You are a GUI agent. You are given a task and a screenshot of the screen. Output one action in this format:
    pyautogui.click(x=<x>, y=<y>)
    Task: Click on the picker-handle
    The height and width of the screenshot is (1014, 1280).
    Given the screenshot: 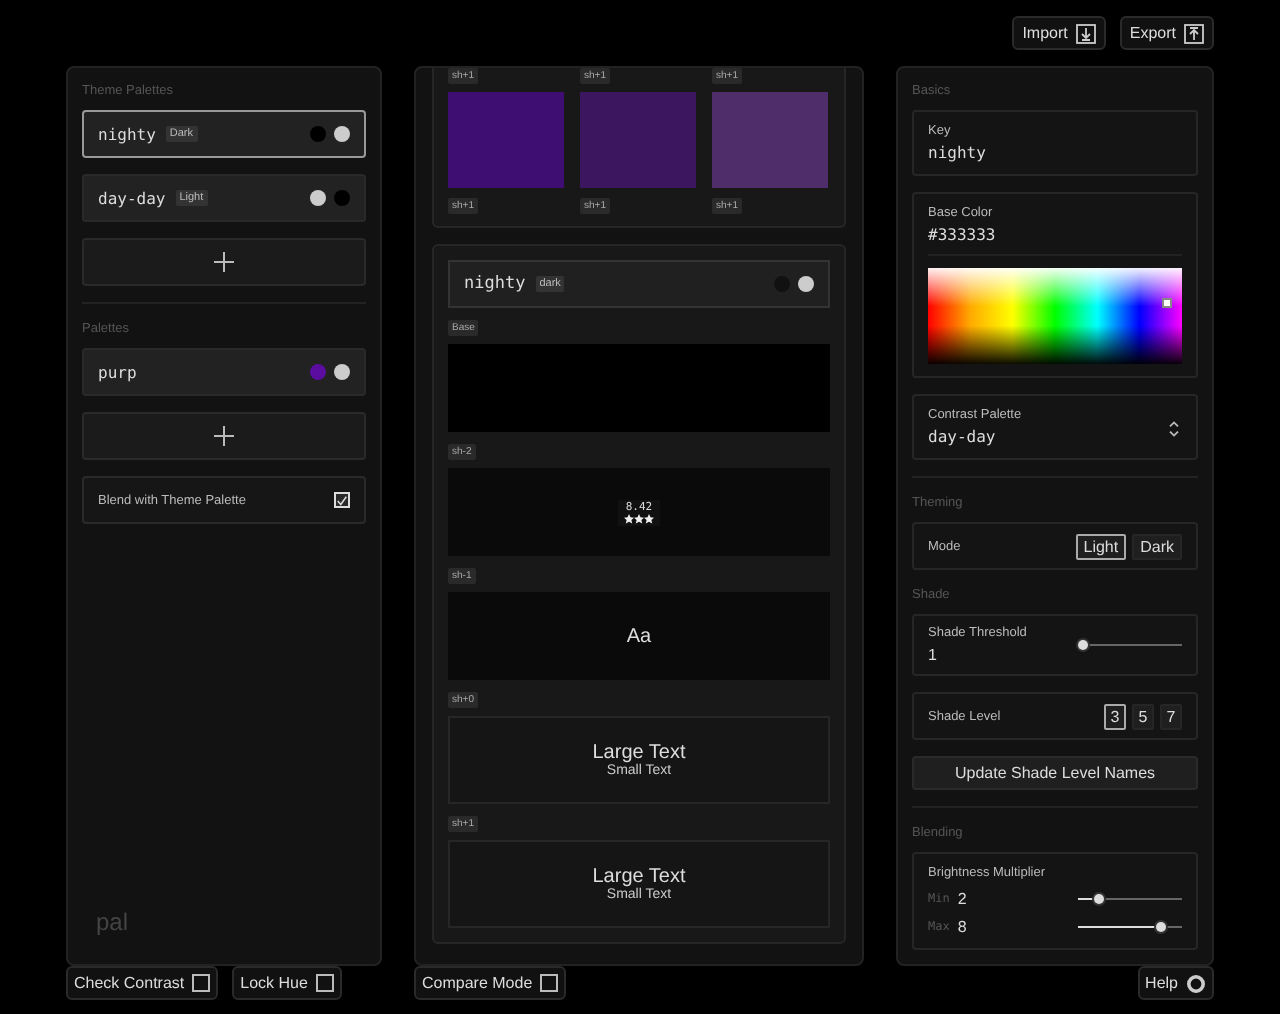 What is the action you would take?
    pyautogui.click(x=1167, y=303)
    